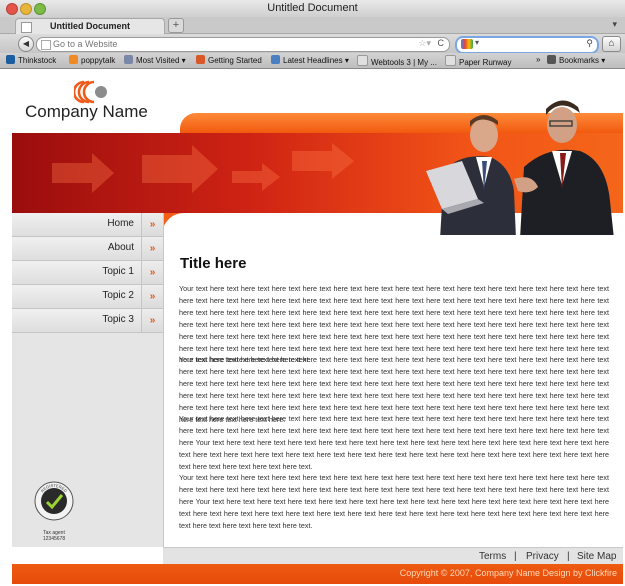  What do you see at coordinates (26, 44) in the screenshot?
I see `back-button: ◀` at bounding box center [26, 44].